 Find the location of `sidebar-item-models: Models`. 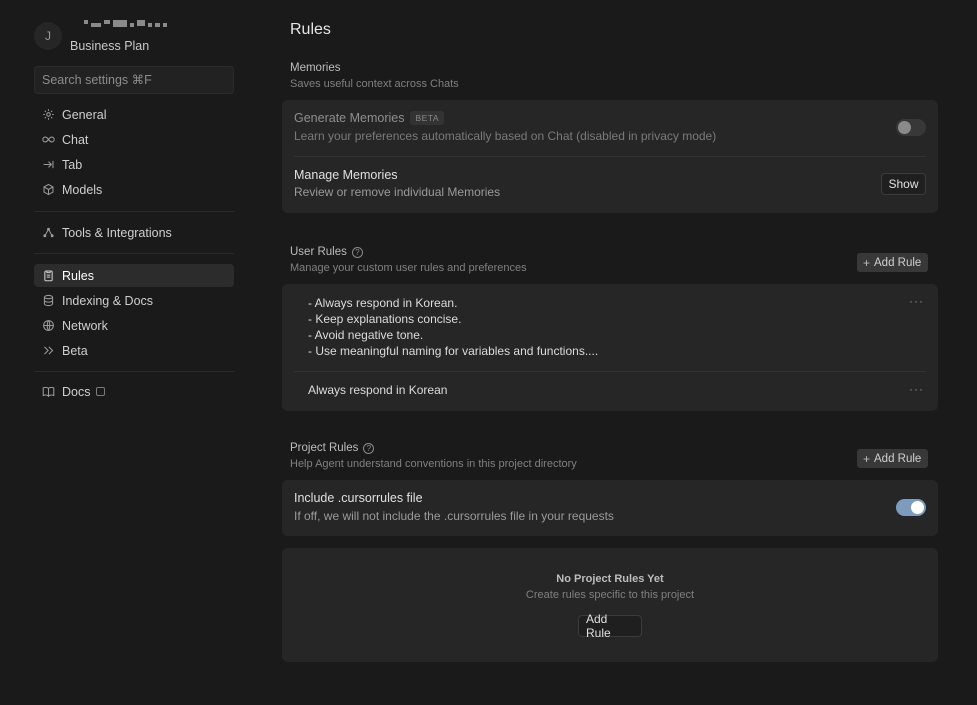

sidebar-item-models: Models is located at coordinates (134, 189).